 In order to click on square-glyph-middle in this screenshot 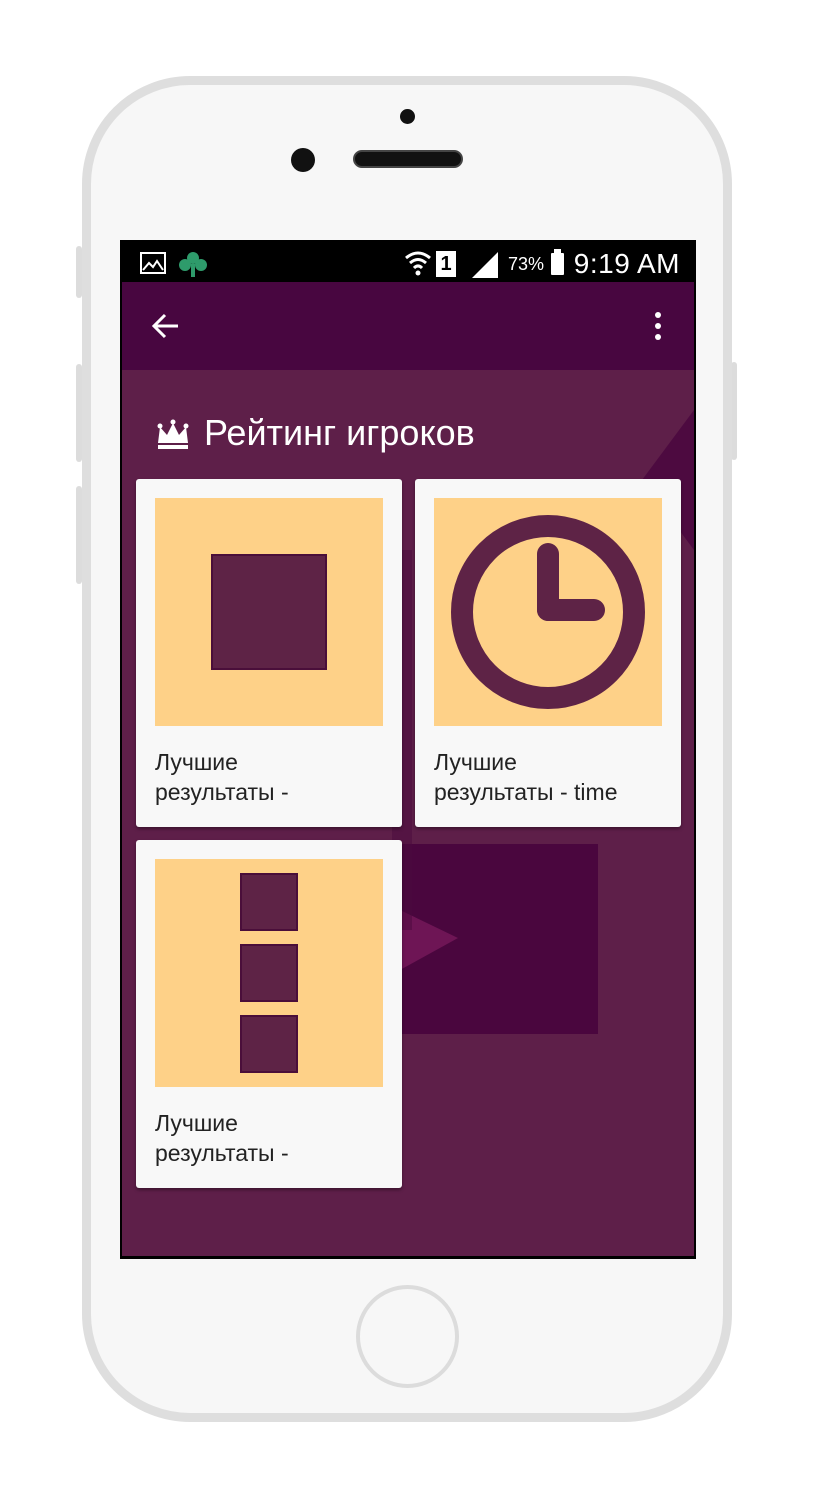, I will do `click(269, 973)`.